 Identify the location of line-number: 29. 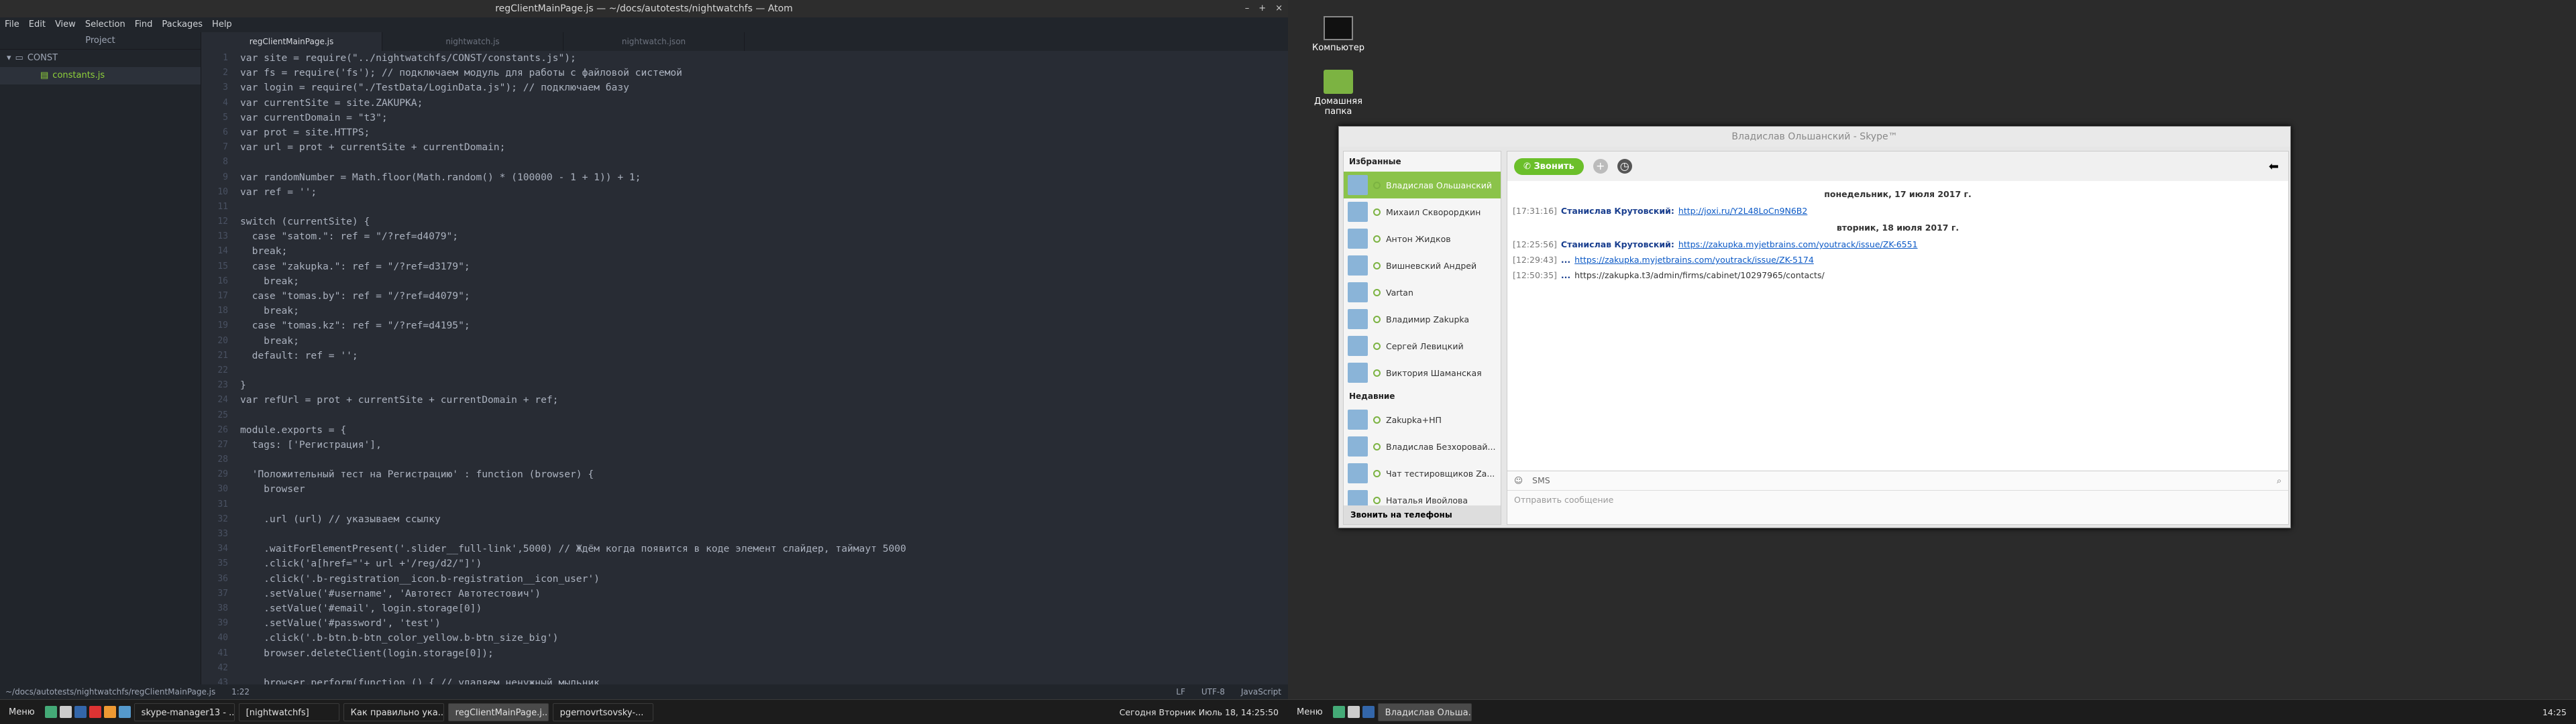
(222, 474).